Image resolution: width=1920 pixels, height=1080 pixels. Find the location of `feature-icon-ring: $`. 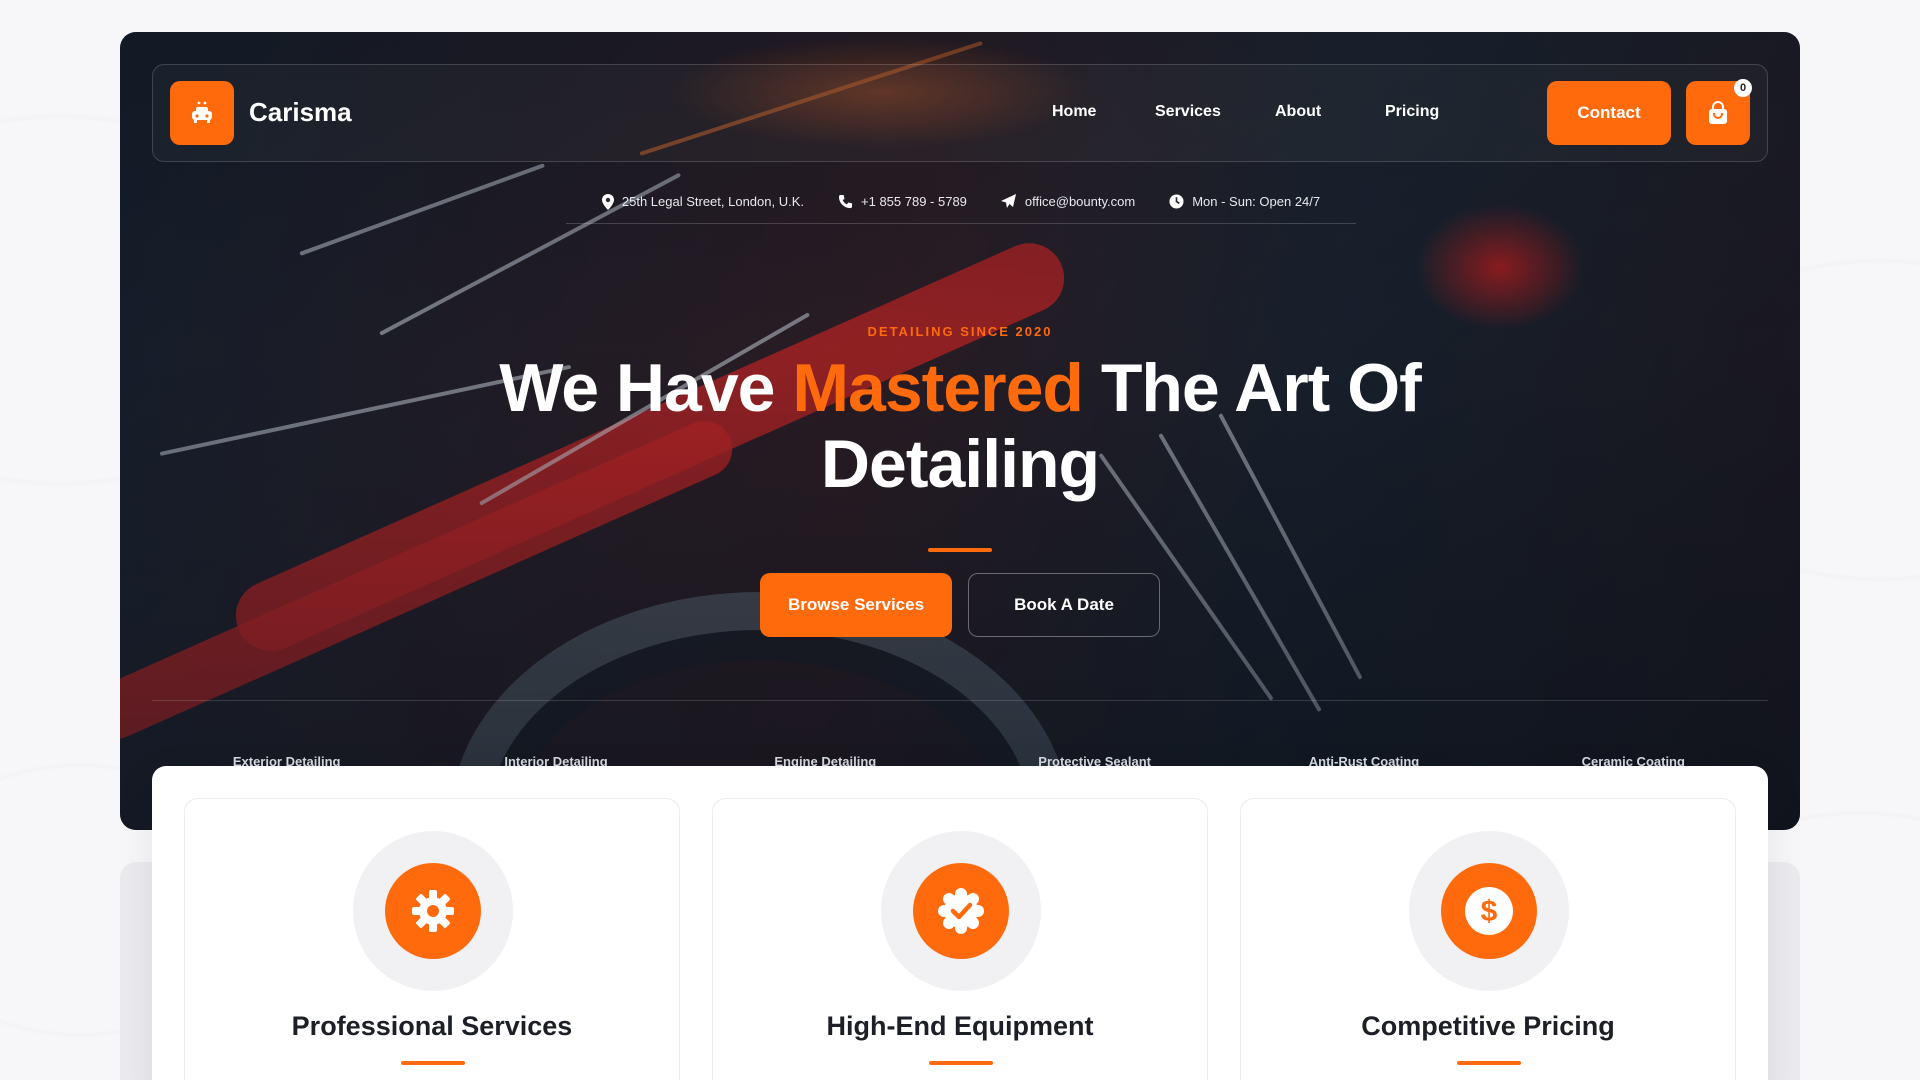

feature-icon-ring: $ is located at coordinates (1489, 911).